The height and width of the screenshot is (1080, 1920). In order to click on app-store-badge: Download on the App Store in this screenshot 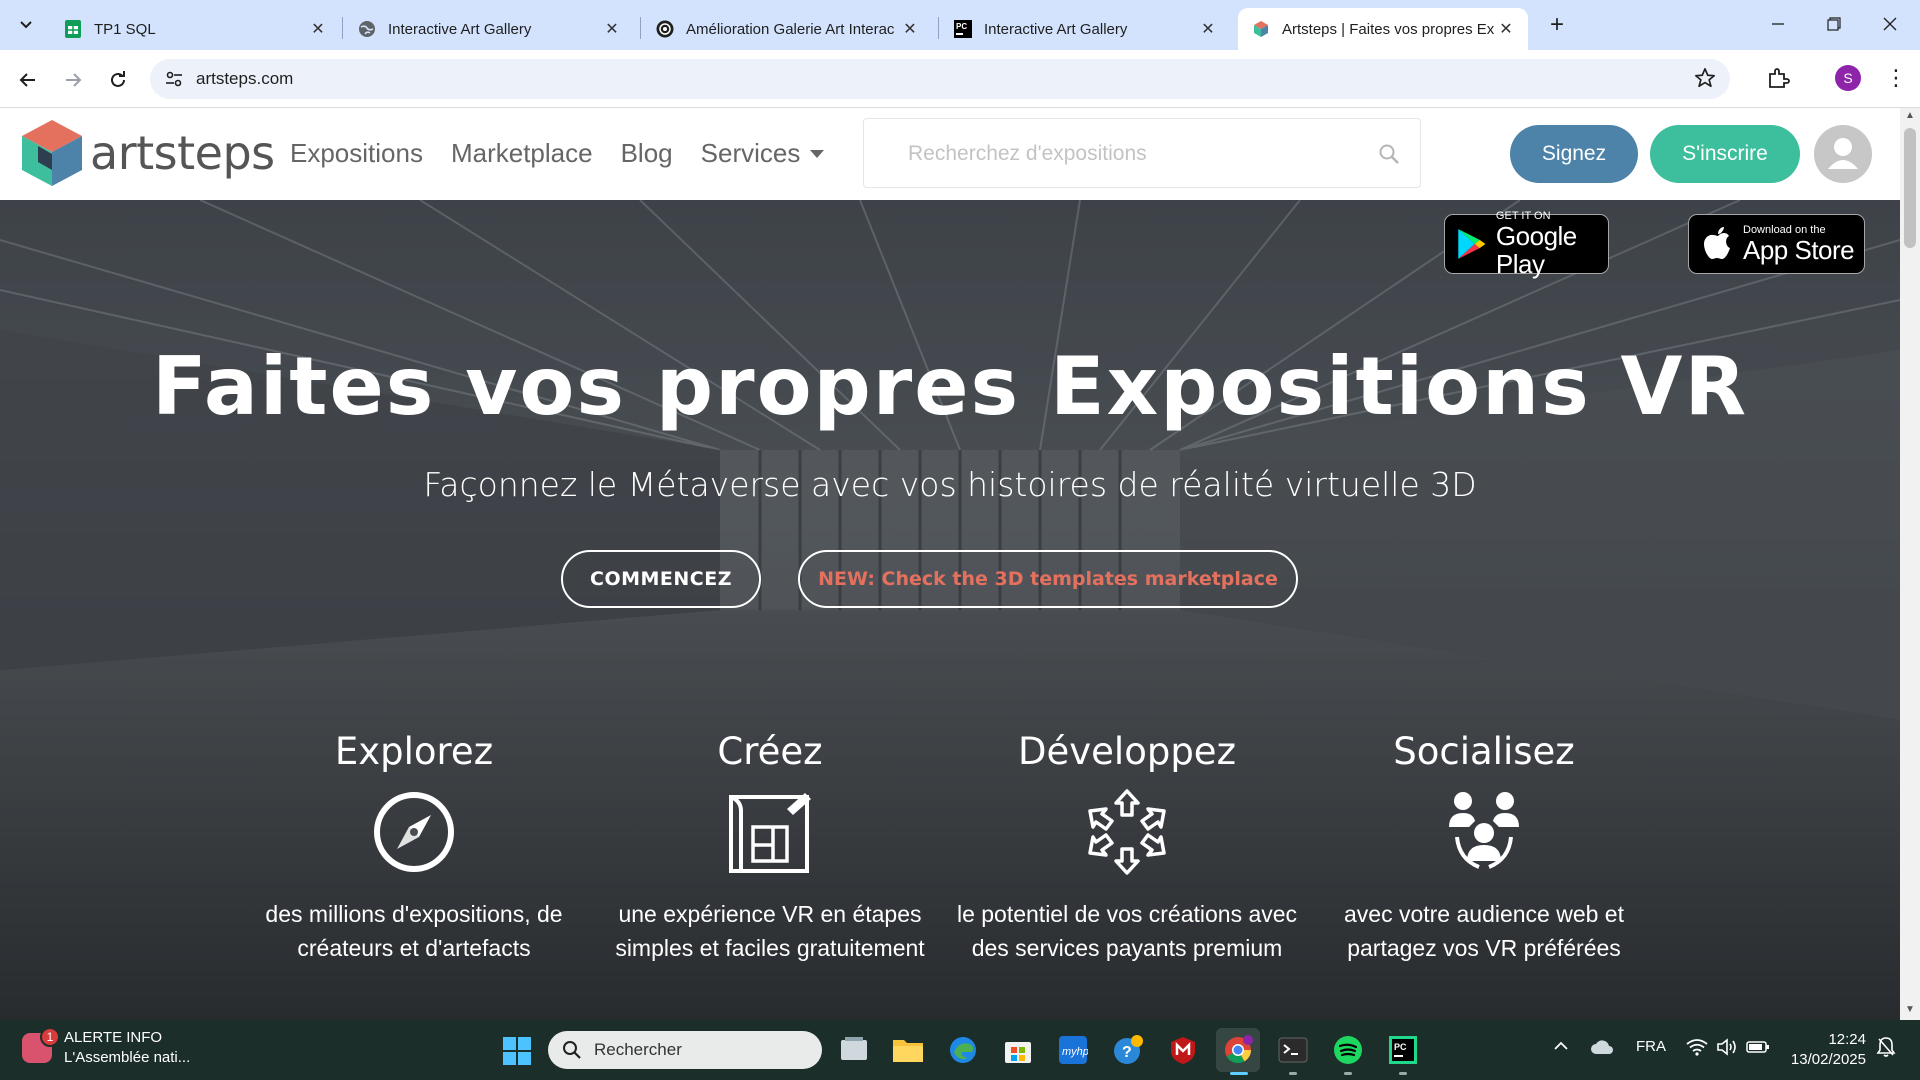, I will do `click(1776, 244)`.